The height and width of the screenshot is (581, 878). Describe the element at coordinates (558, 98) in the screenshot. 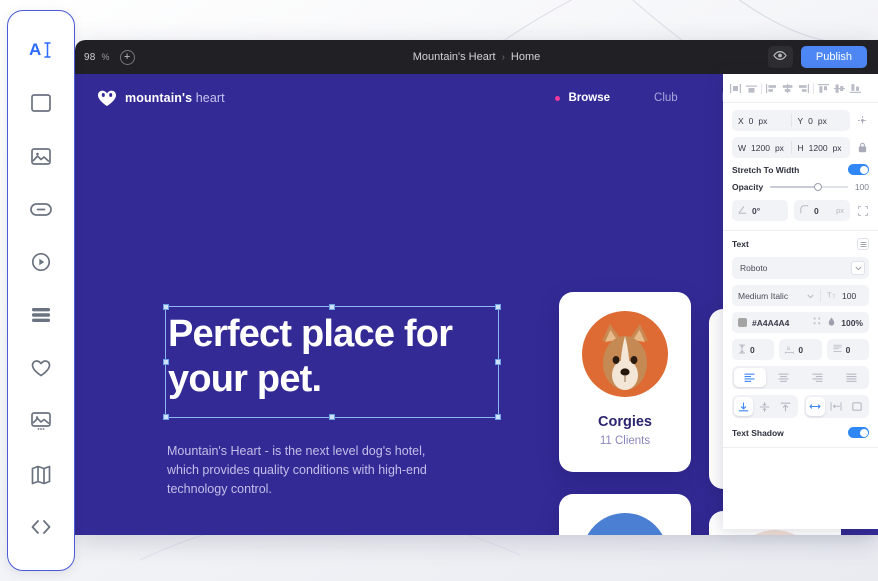

I see `active-dot-icon` at that location.